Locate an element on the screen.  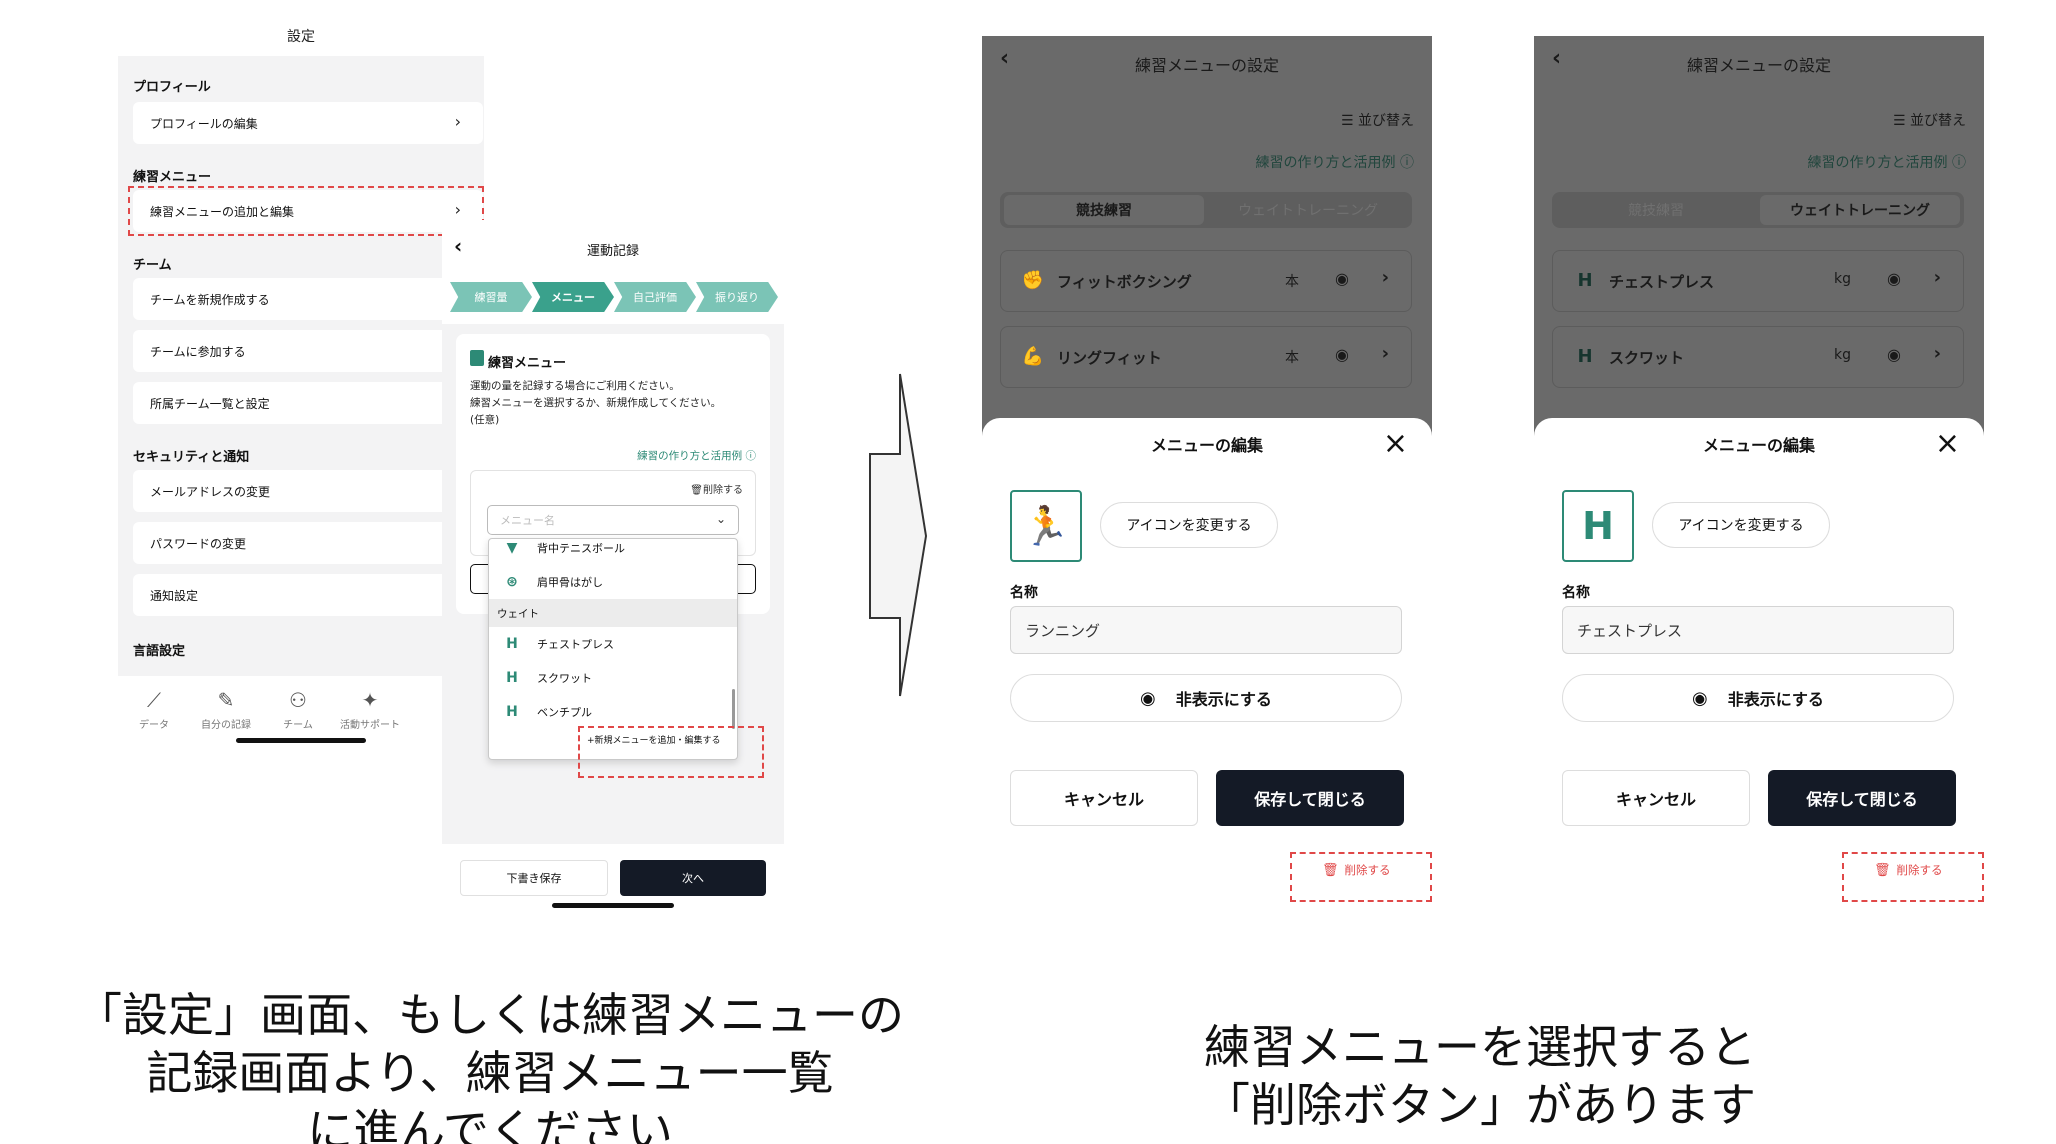
section-header-profile: プロフィール is located at coordinates (172, 87).